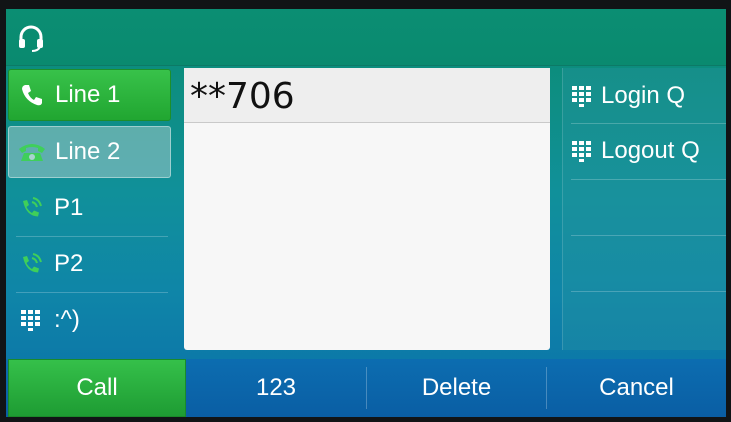 The height and width of the screenshot is (422, 731). I want to click on dial-input-line: **706, so click(367, 95).